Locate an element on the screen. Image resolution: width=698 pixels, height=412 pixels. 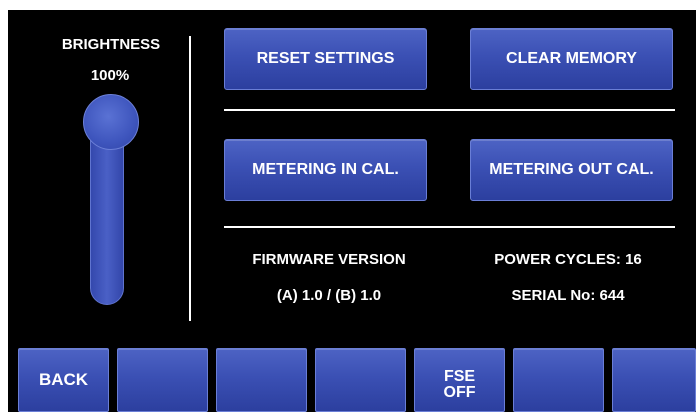
horizontal-divider-top is located at coordinates (449, 110).